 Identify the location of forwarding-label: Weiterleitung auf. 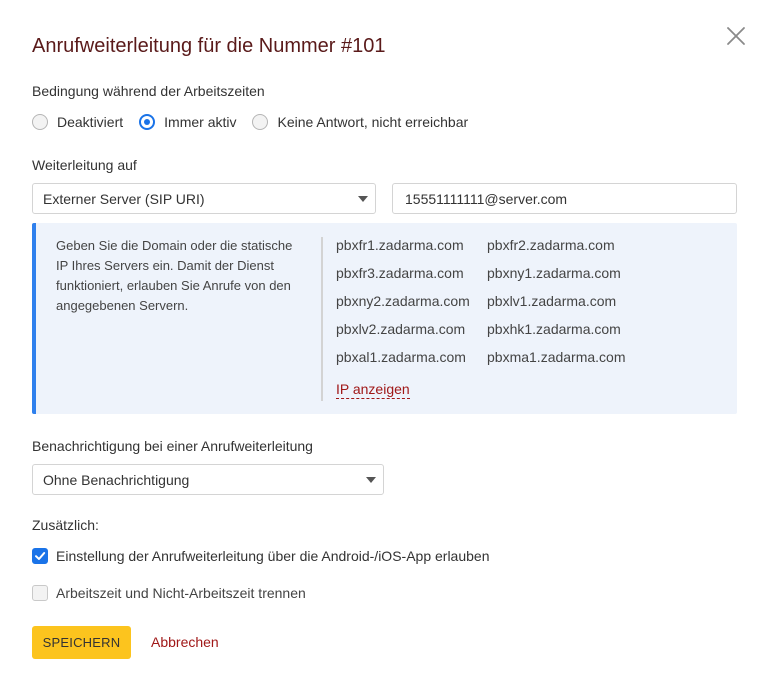
(84, 165).